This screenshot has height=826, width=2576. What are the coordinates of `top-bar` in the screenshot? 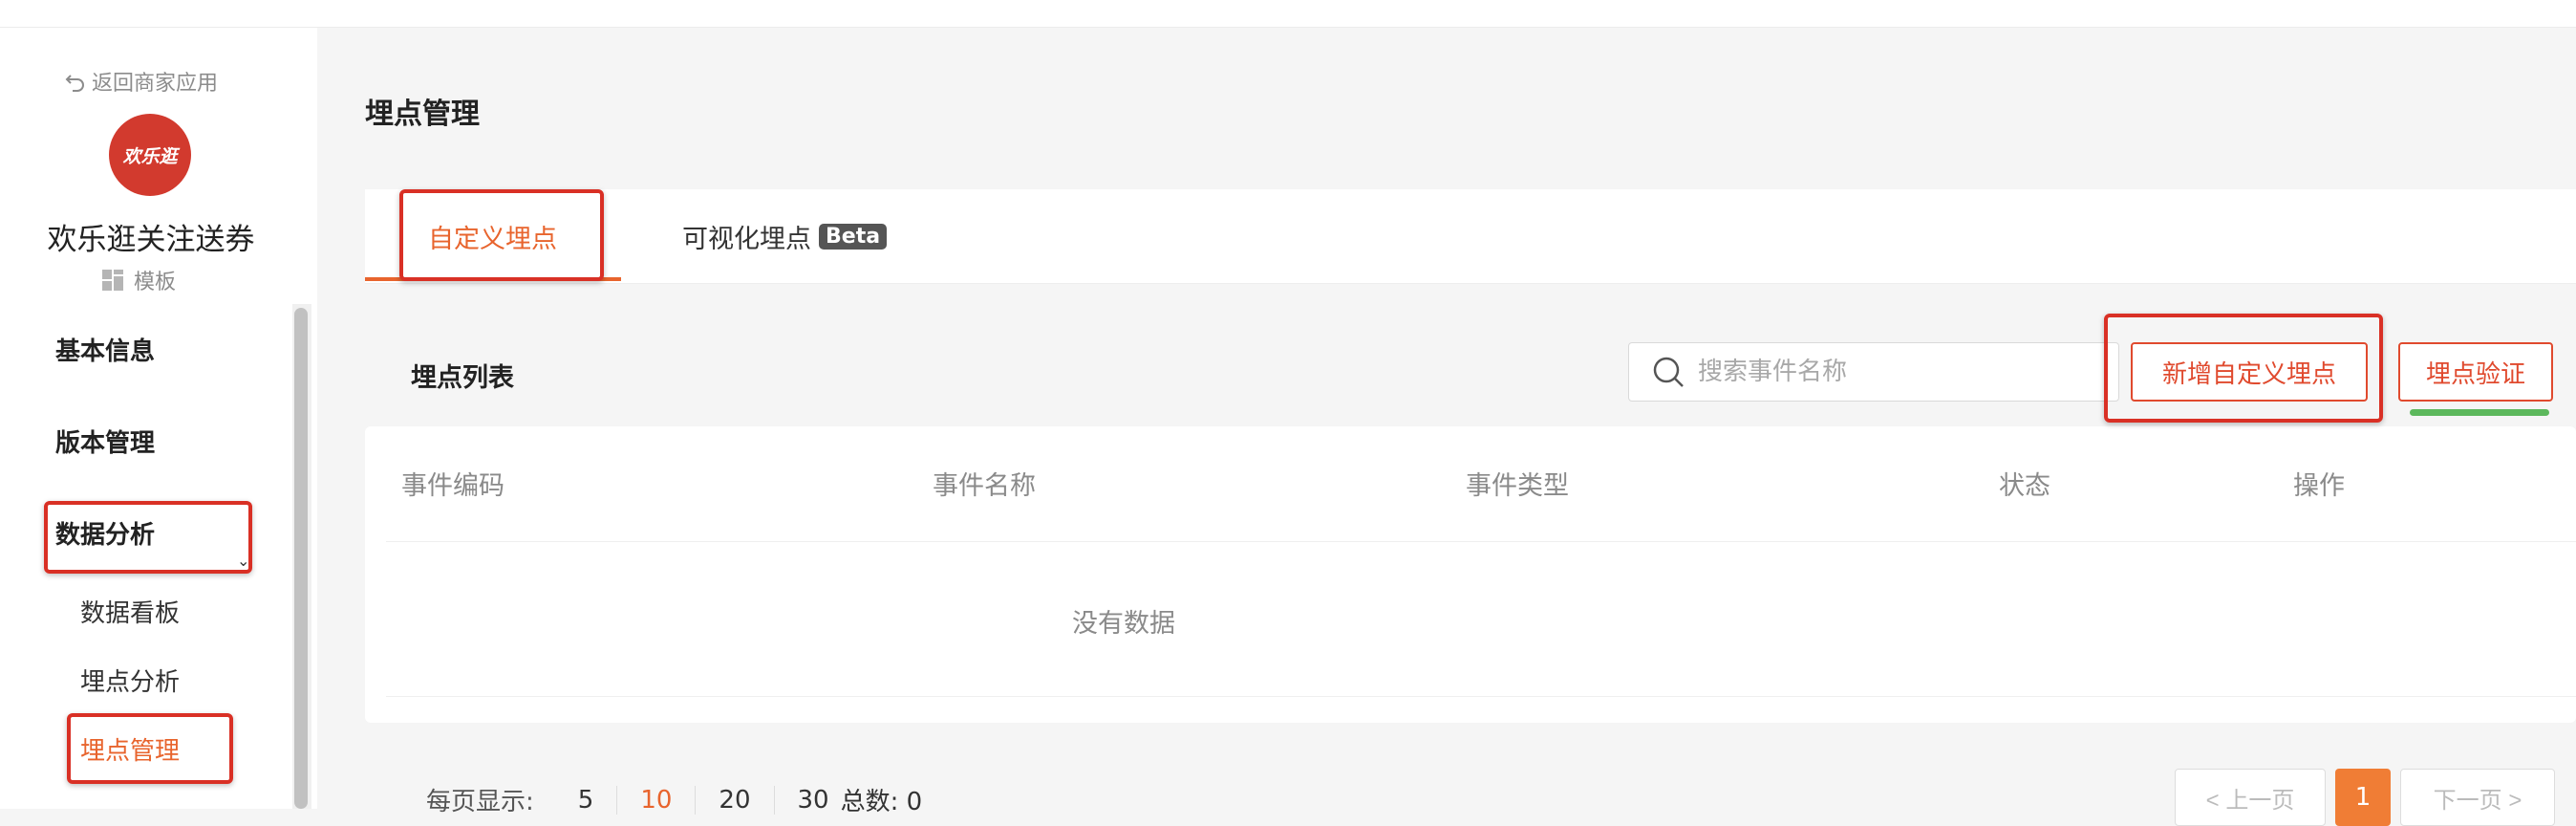 It's located at (1288, 14).